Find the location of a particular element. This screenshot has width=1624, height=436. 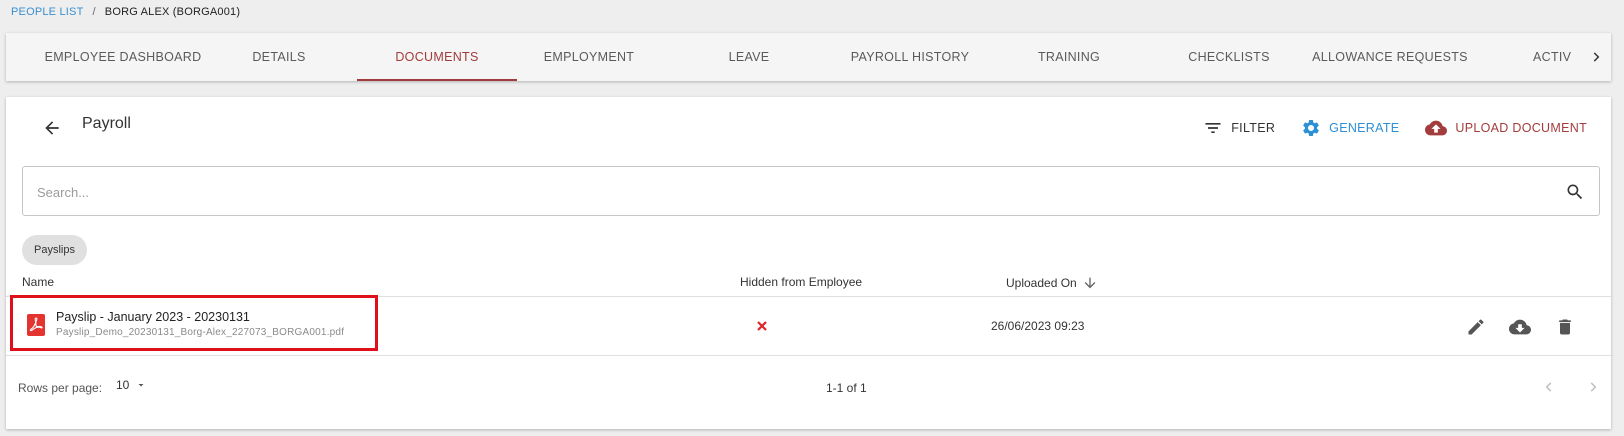

column-header-uploaded: Uploaded On is located at coordinates (1052, 283).